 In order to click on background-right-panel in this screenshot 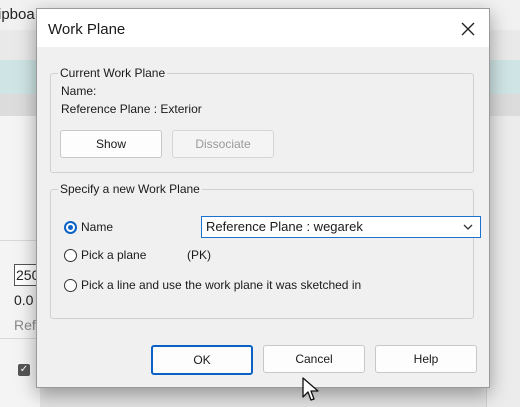, I will do `click(503, 261)`.